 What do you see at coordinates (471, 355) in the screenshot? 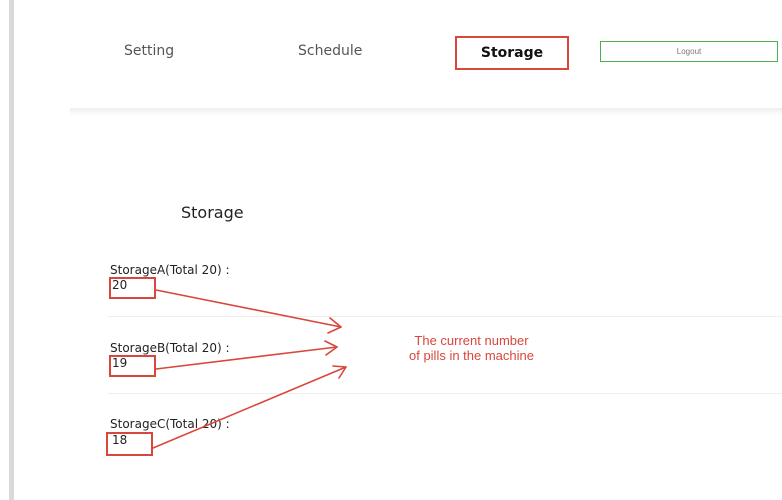
I see `annotation-line-2: of pills in the machine` at bounding box center [471, 355].